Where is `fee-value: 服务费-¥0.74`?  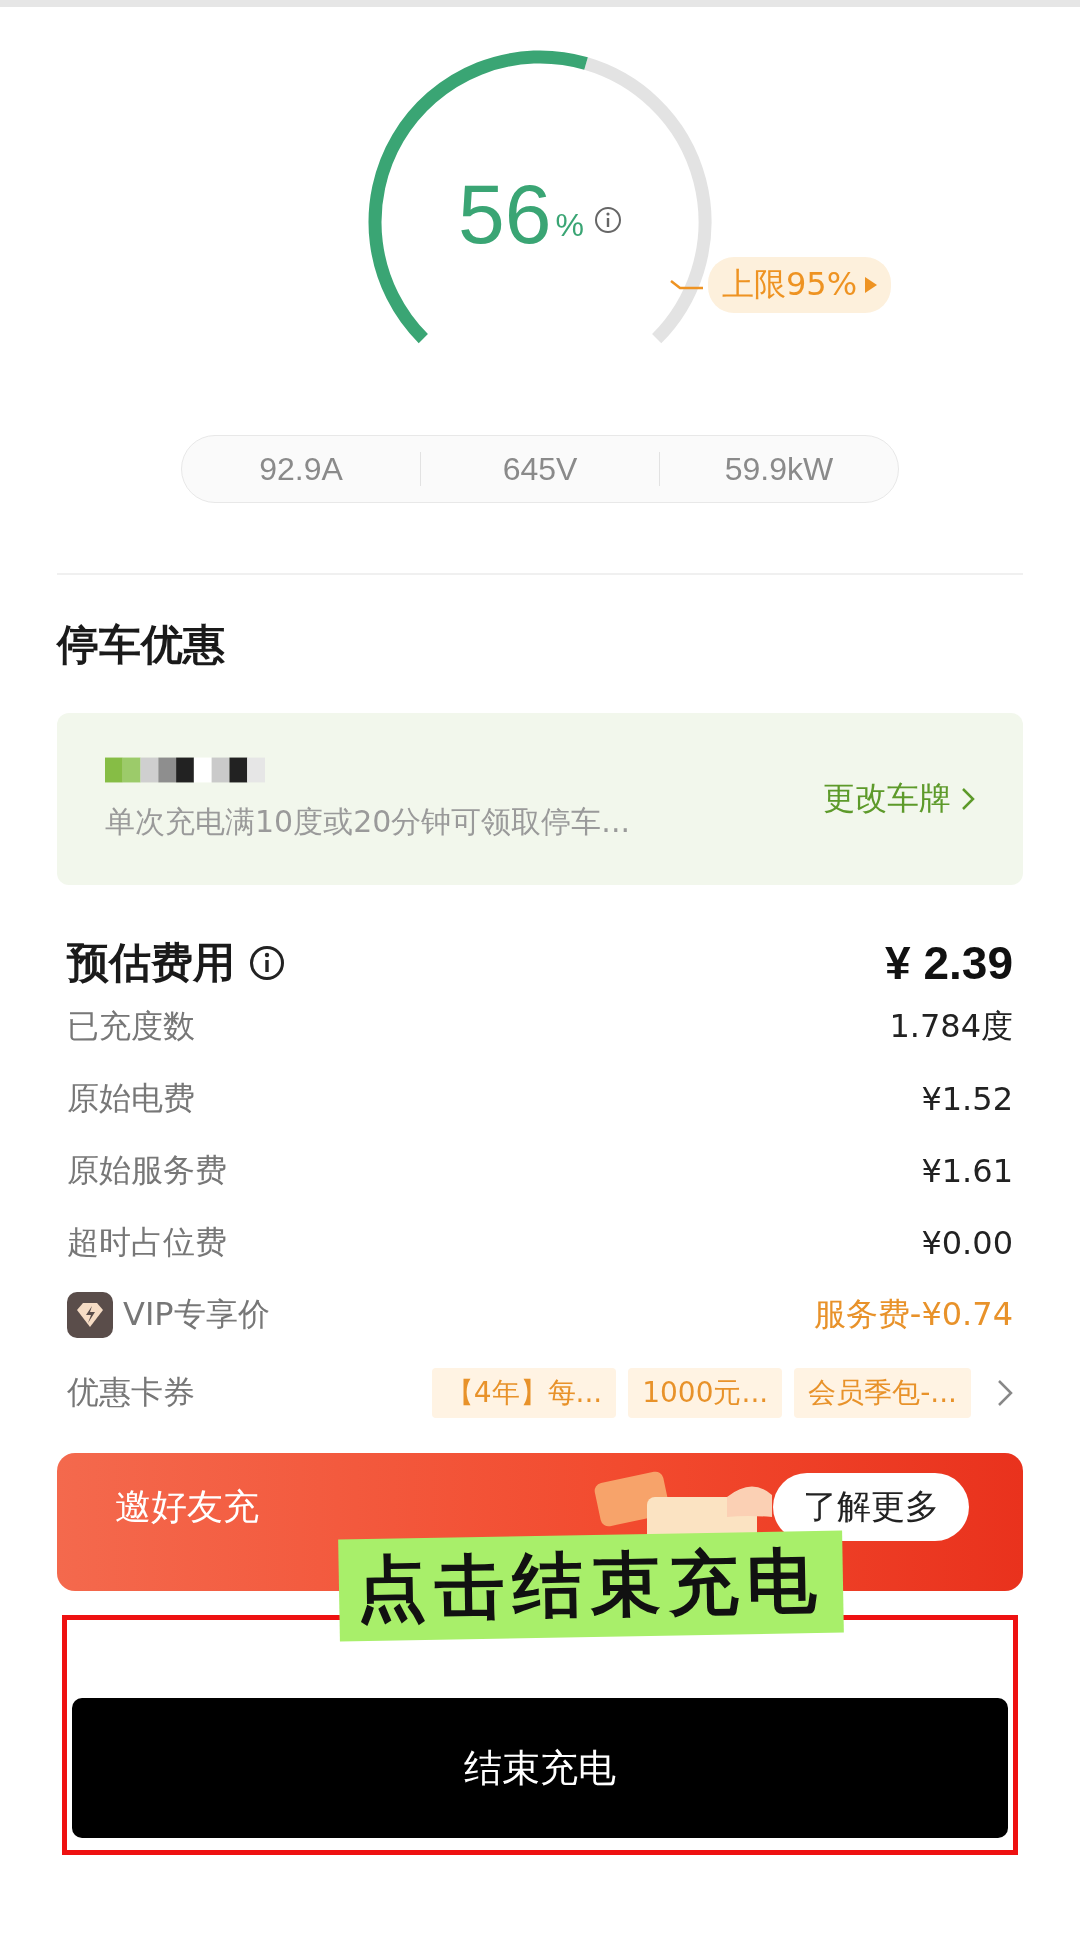 fee-value: 服务费-¥0.74 is located at coordinates (913, 1314).